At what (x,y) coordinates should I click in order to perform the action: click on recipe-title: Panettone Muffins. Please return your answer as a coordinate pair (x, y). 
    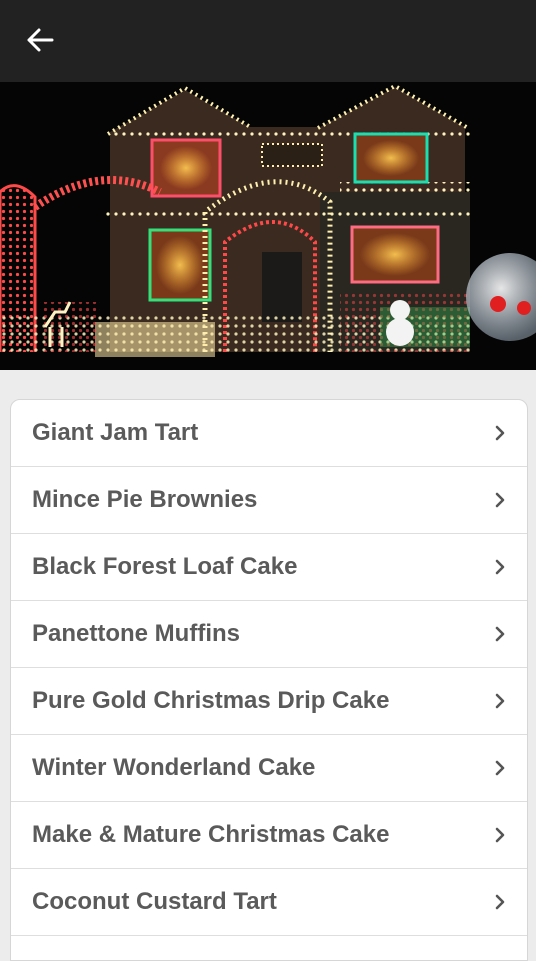
    Looking at the image, I should click on (136, 633).